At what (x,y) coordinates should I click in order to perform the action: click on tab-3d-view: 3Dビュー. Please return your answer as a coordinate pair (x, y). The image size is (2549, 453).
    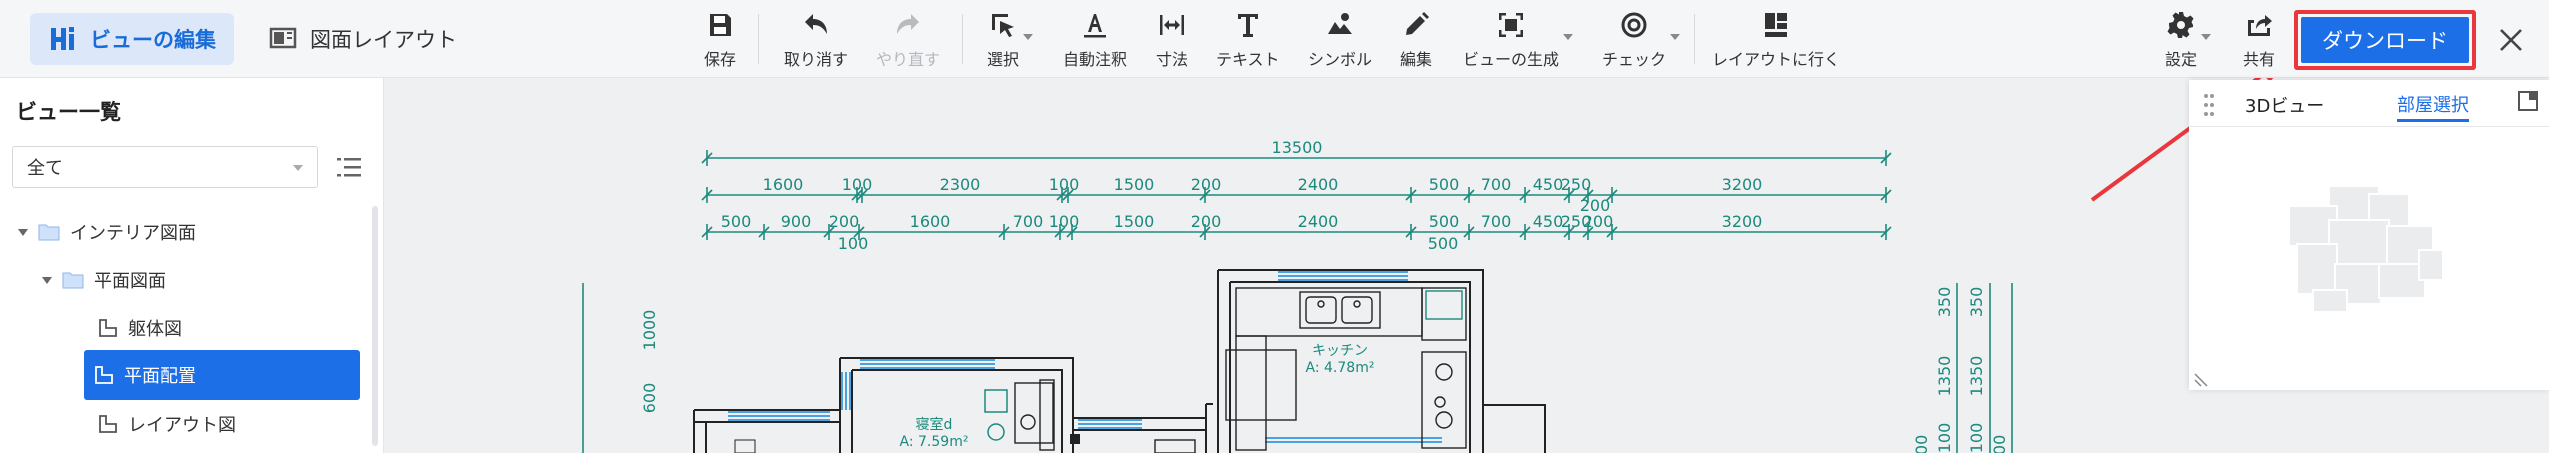
    Looking at the image, I should click on (2284, 105).